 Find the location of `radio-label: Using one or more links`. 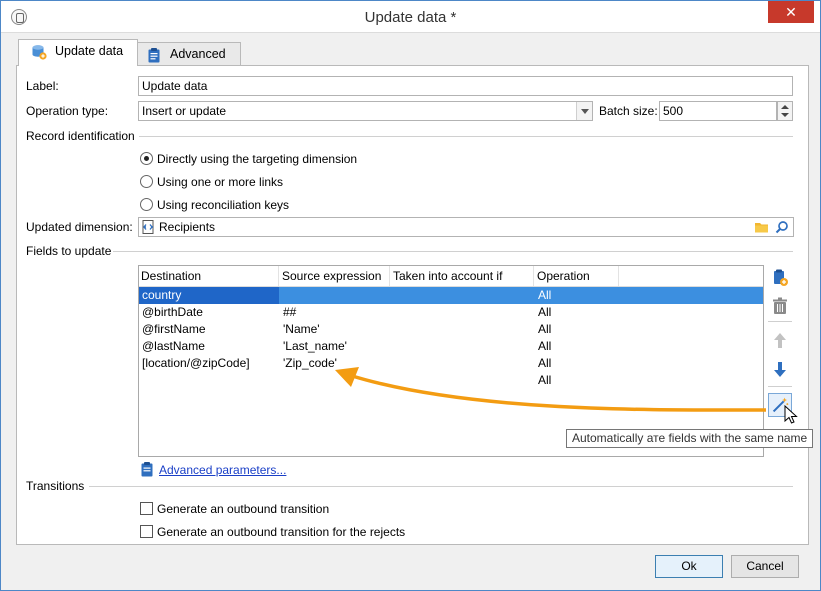

radio-label: Using one or more links is located at coordinates (220, 182).